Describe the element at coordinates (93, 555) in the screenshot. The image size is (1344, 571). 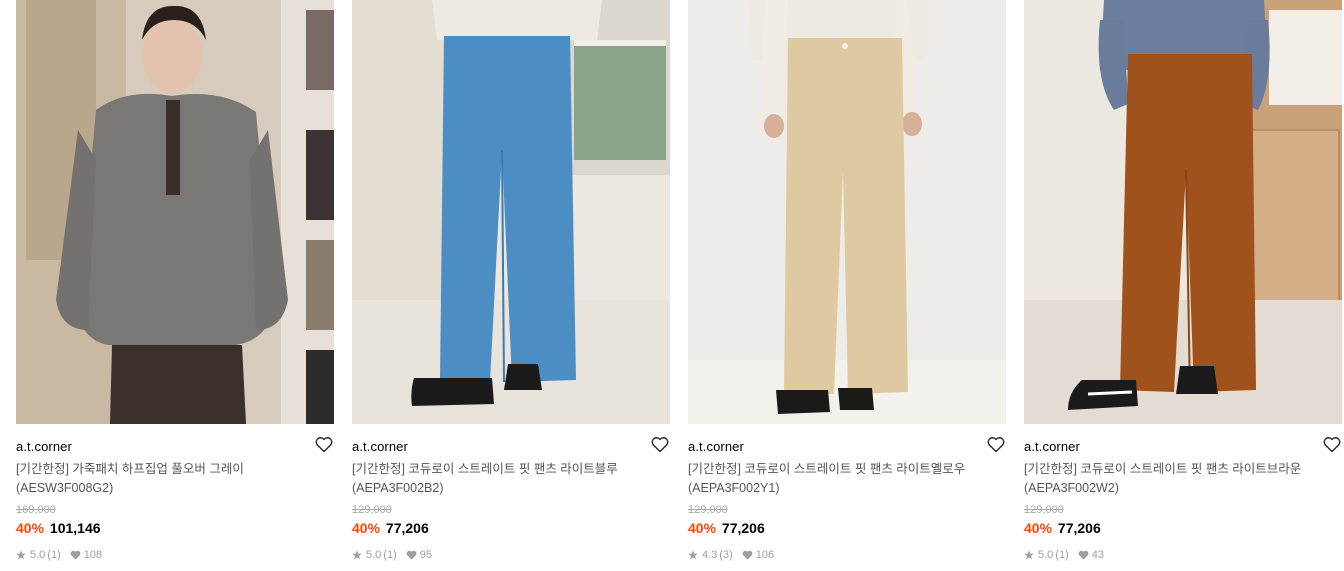
I see `like-count: 108` at that location.